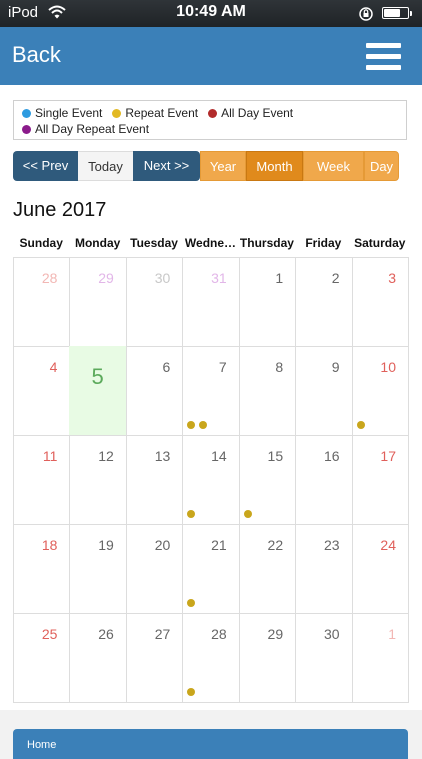  Describe the element at coordinates (154, 658) in the screenshot. I see `day-cell: 27` at that location.